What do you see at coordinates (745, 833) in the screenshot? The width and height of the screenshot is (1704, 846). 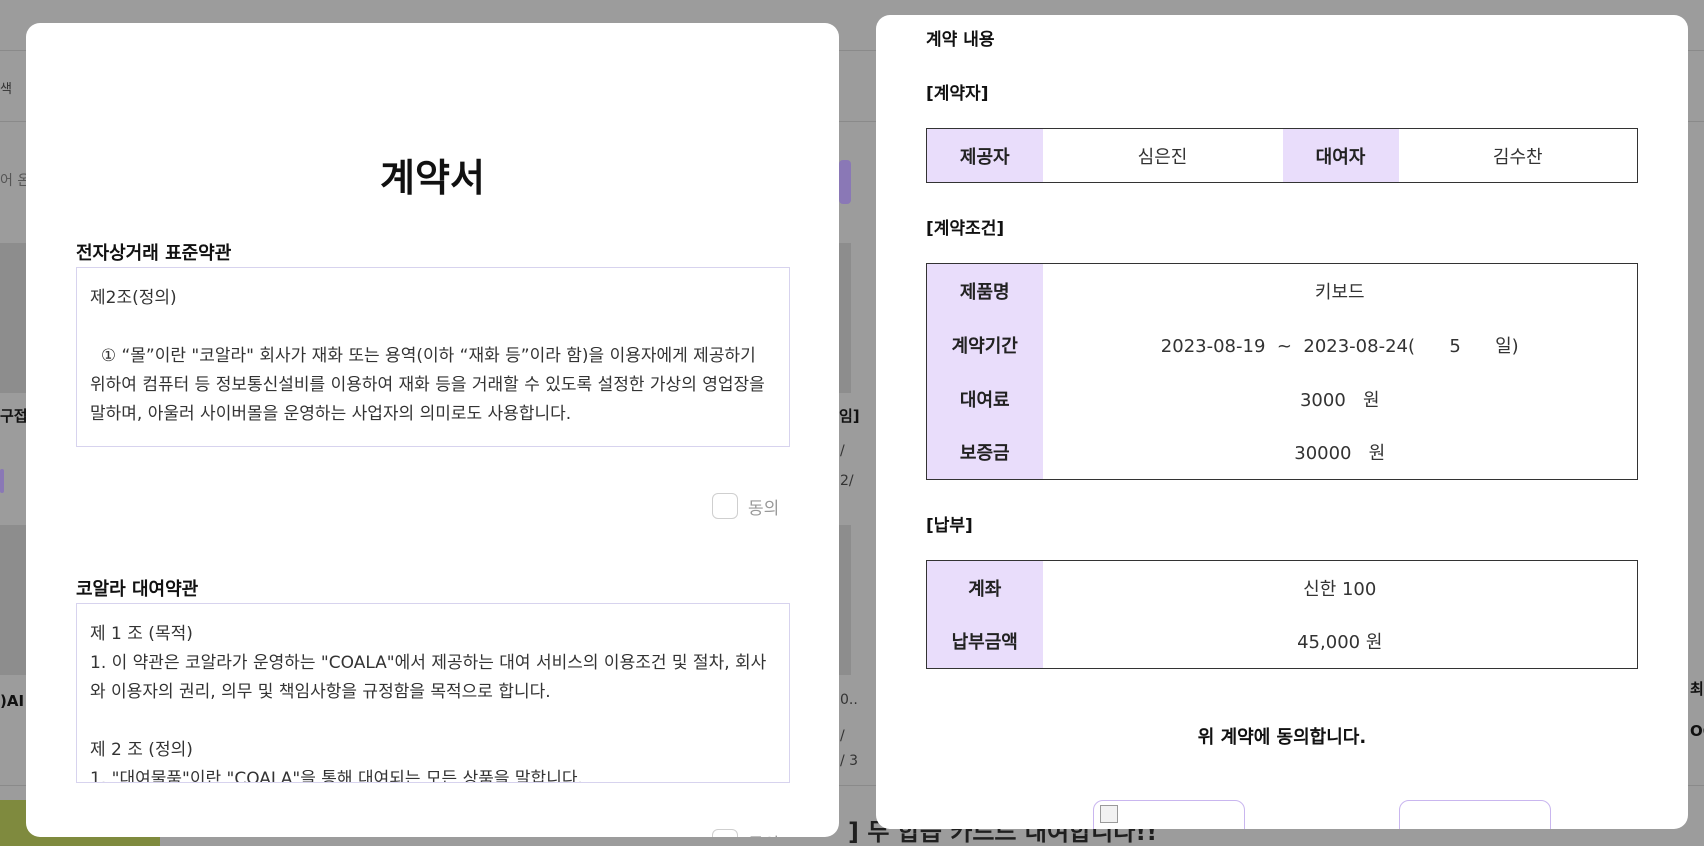 I see `agree-checkbox-rental: 동의` at bounding box center [745, 833].